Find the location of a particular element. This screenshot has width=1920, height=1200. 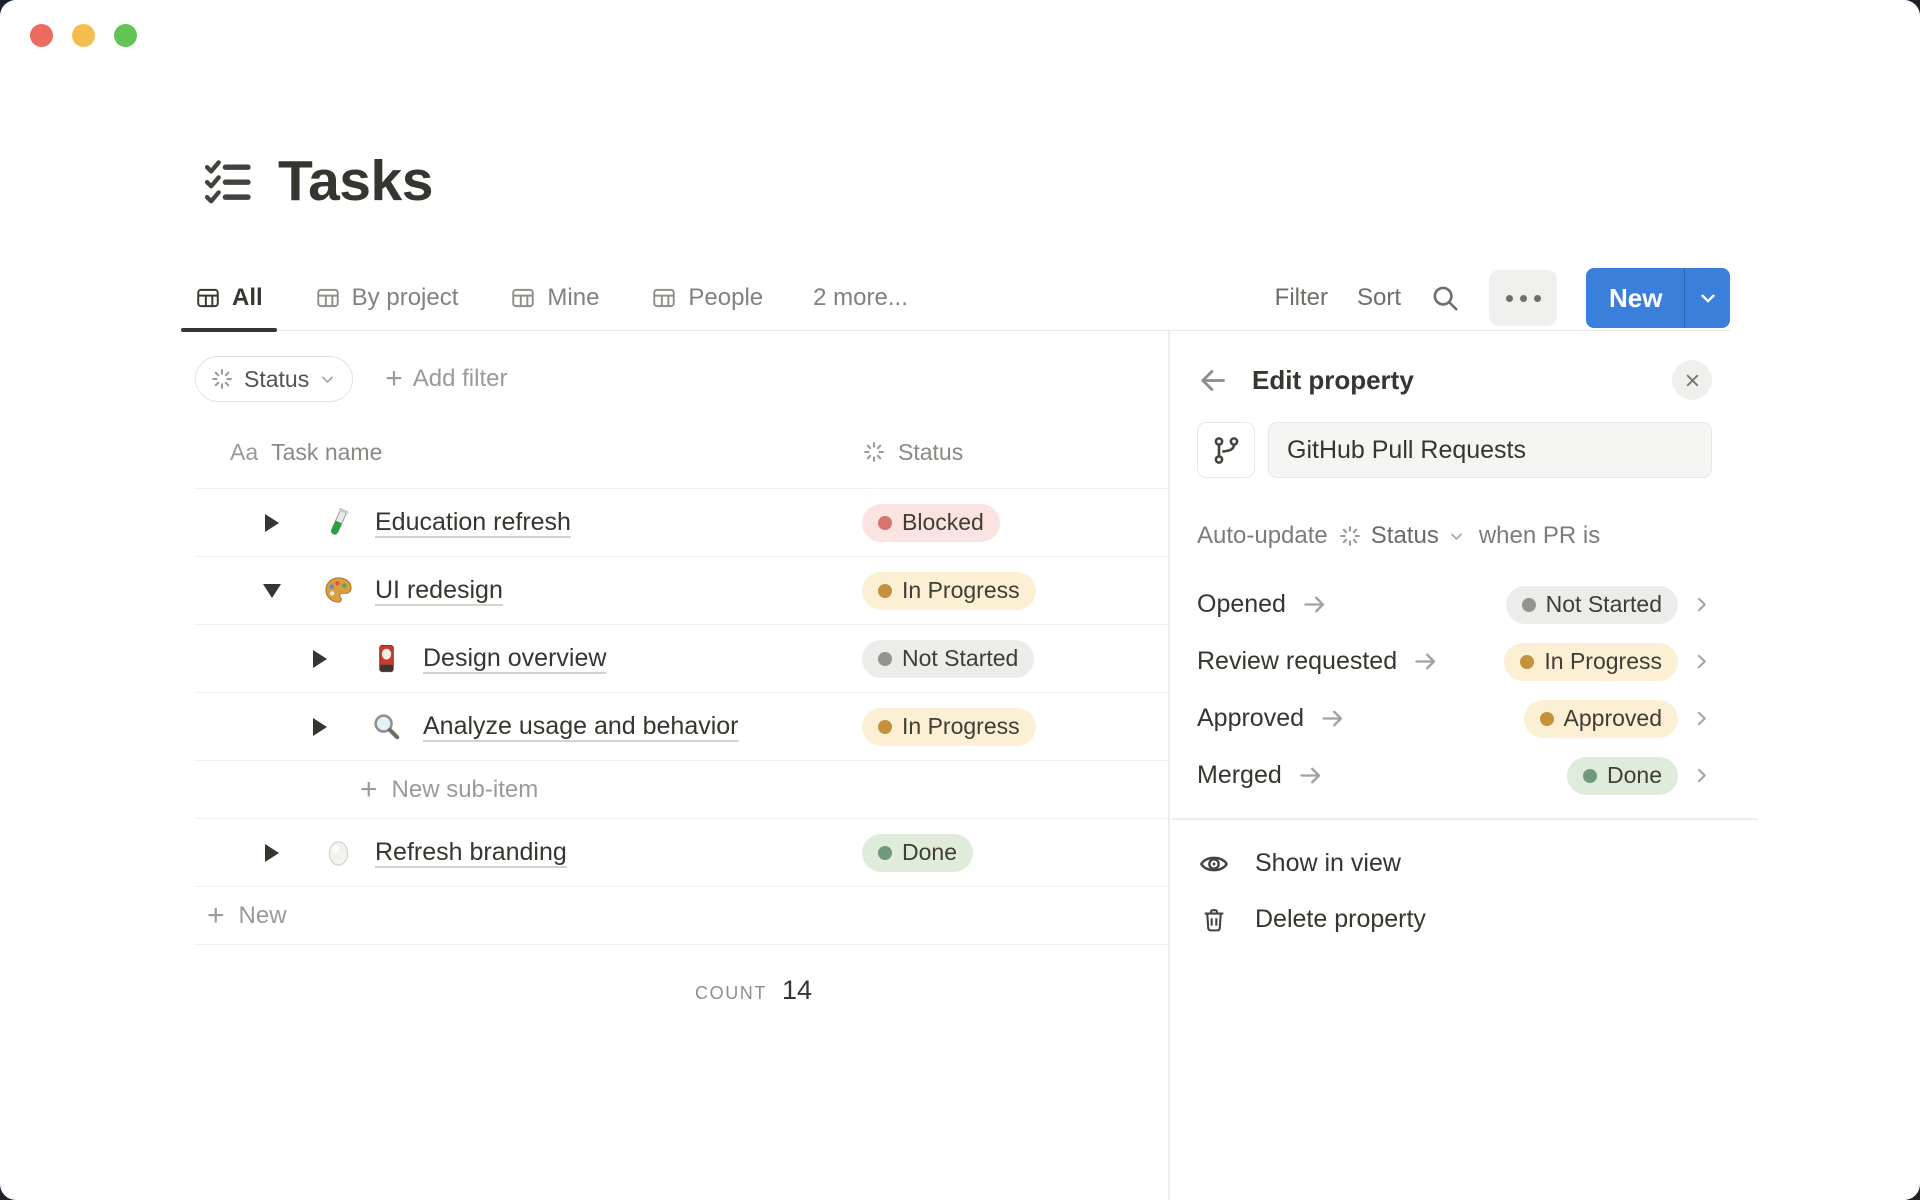

task-title: Education refresh is located at coordinates (473, 522).